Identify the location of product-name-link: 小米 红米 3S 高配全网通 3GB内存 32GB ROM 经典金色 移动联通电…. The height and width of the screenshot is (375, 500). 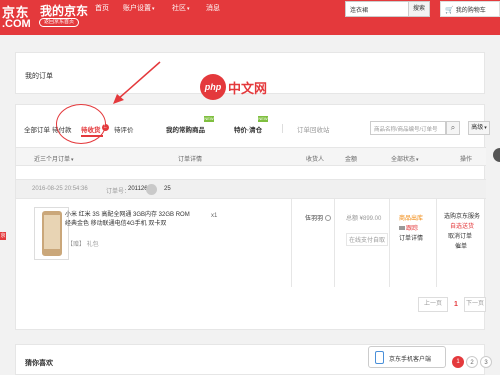
(130, 220).